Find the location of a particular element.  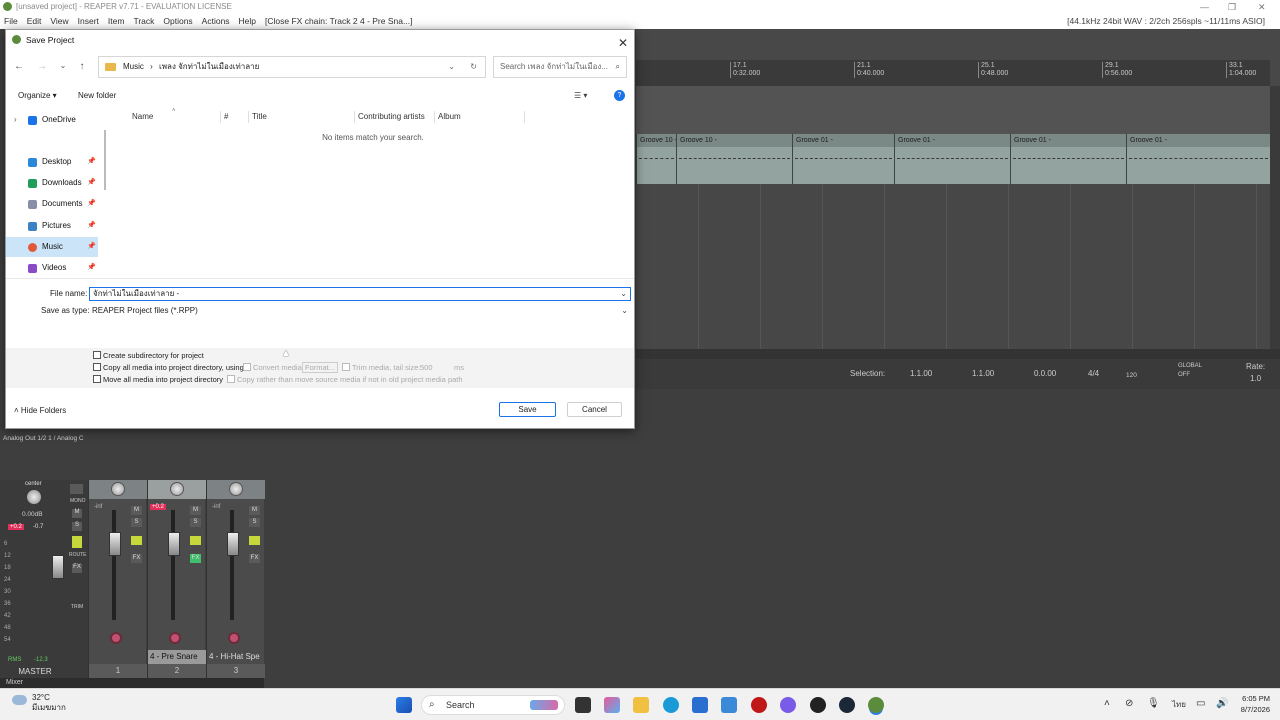

track-name: 4 - Hi-Hat Spe is located at coordinates (236, 657).